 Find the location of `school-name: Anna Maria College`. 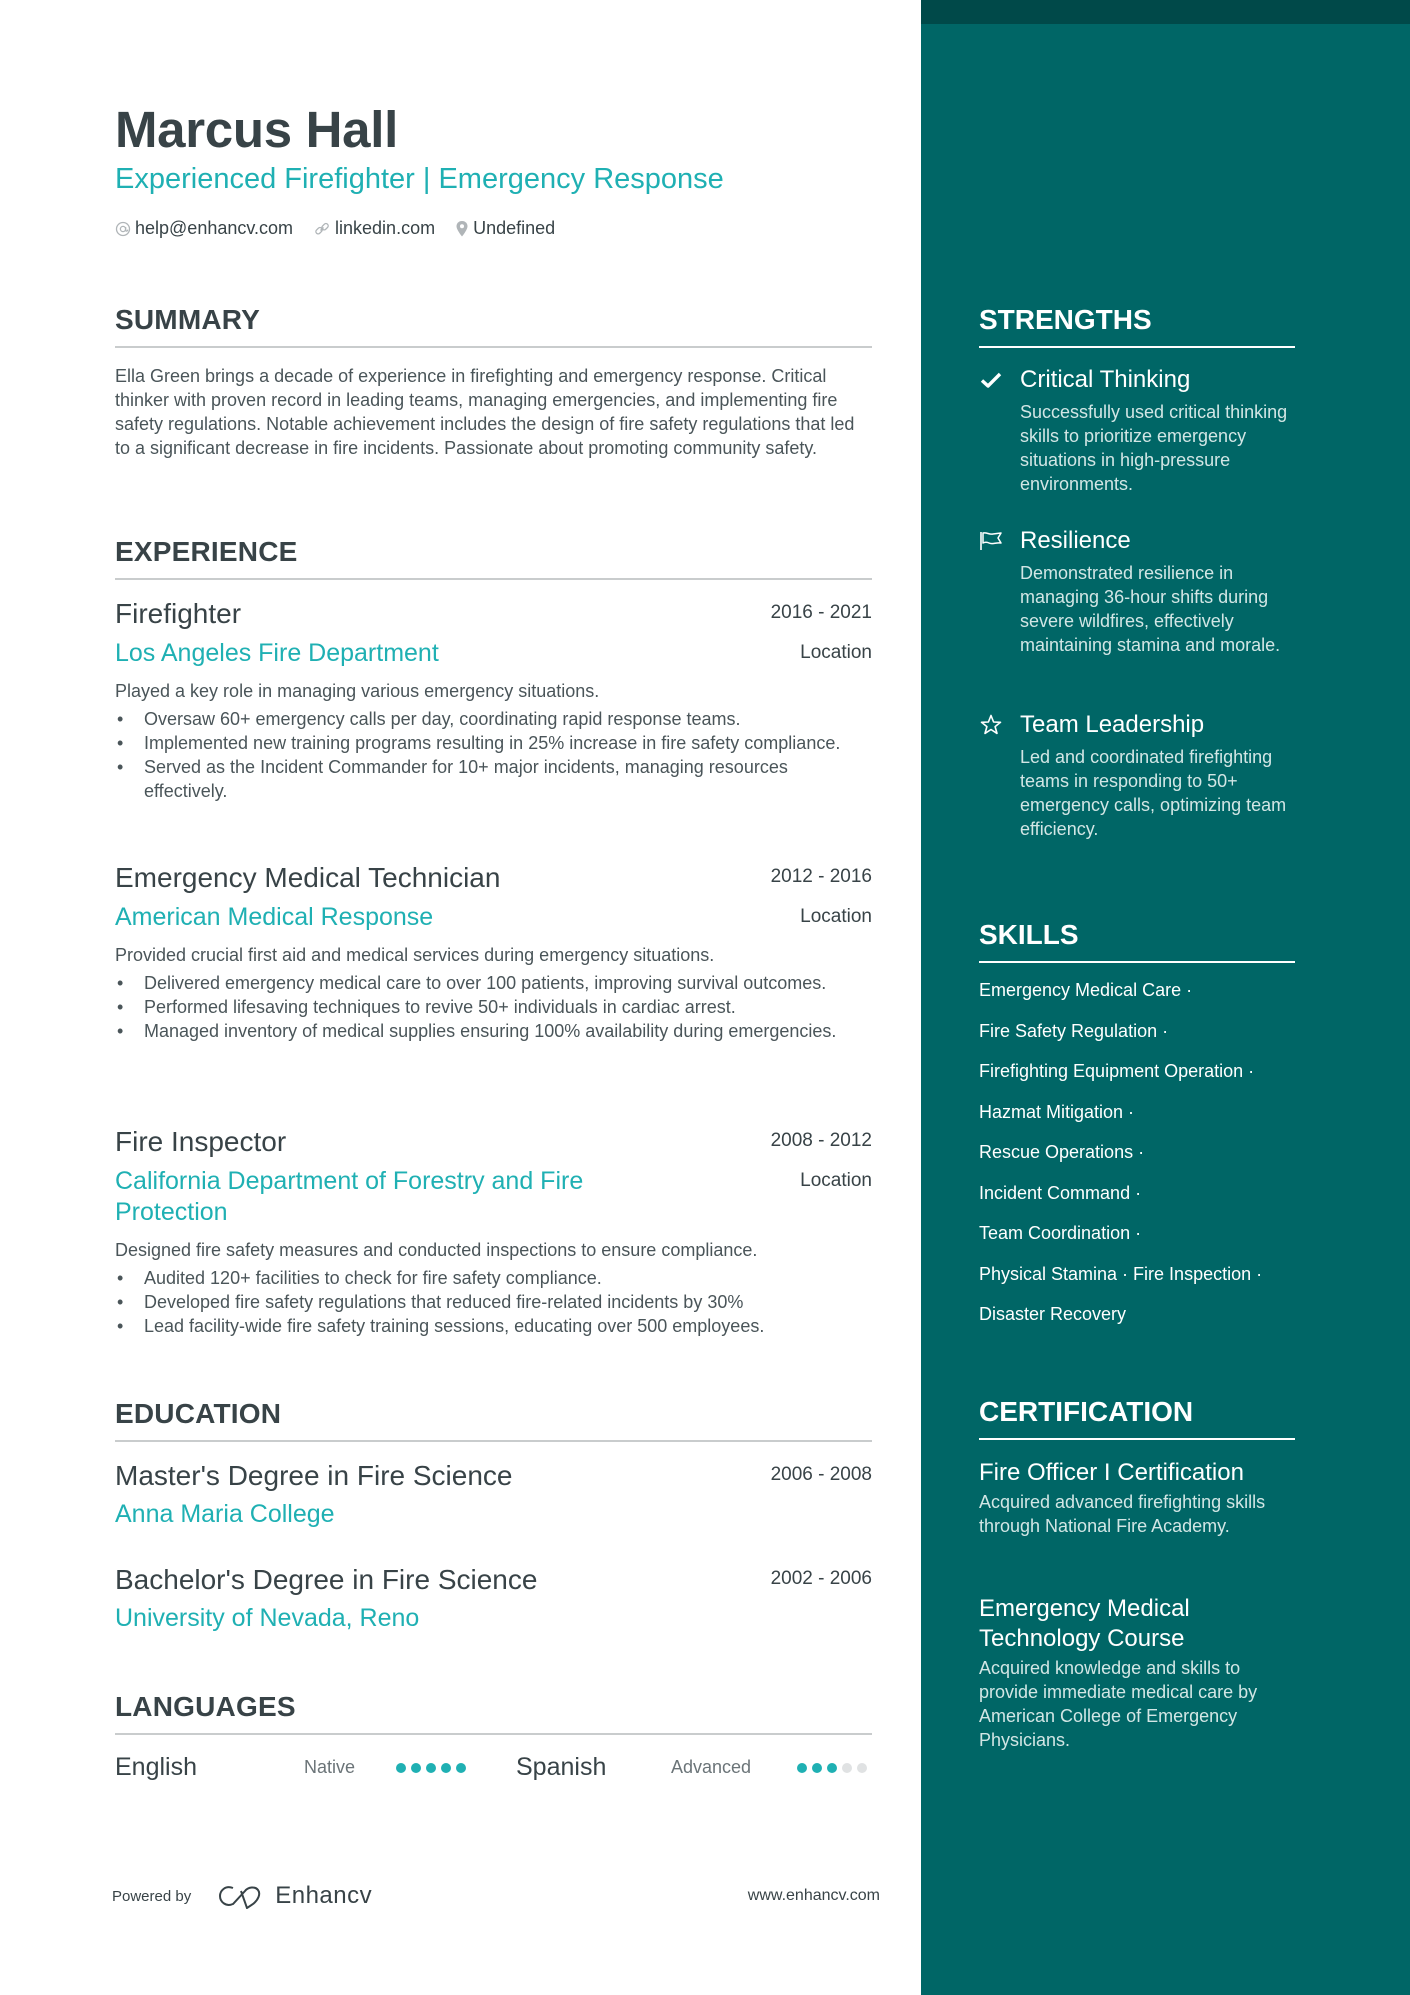

school-name: Anna Maria College is located at coordinates (225, 1514).